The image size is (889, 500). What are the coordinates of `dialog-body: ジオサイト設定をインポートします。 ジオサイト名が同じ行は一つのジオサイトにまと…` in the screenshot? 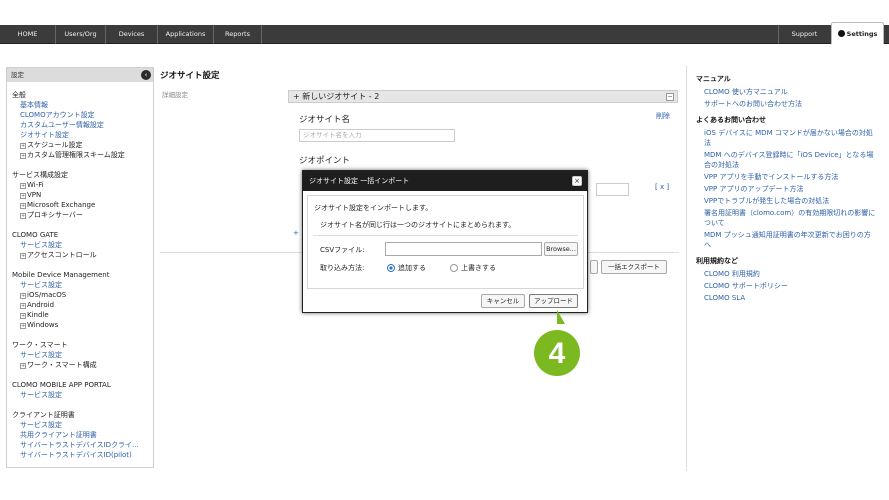 It's located at (445, 242).